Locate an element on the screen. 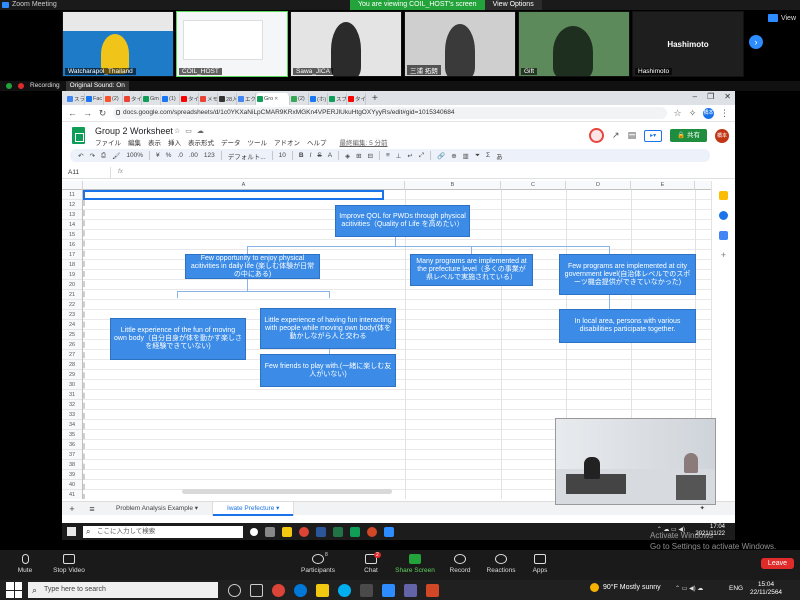 This screenshot has height=600, width=800. excel-icon is located at coordinates (338, 531).